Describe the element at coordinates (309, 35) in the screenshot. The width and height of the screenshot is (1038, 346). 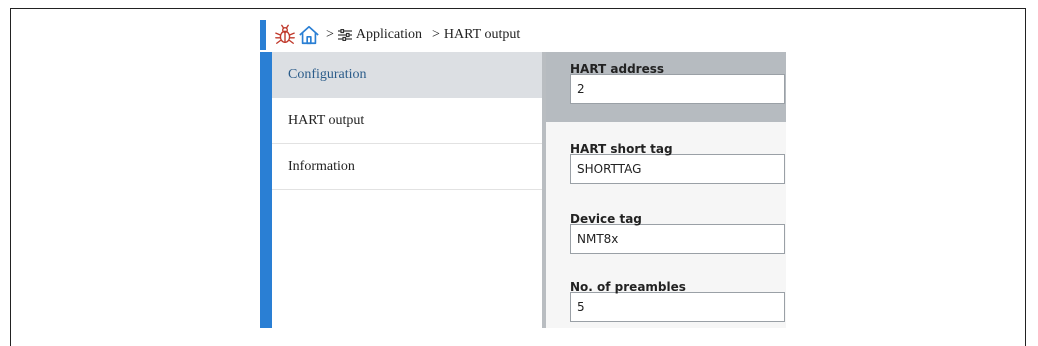
I see `home-icon` at that location.